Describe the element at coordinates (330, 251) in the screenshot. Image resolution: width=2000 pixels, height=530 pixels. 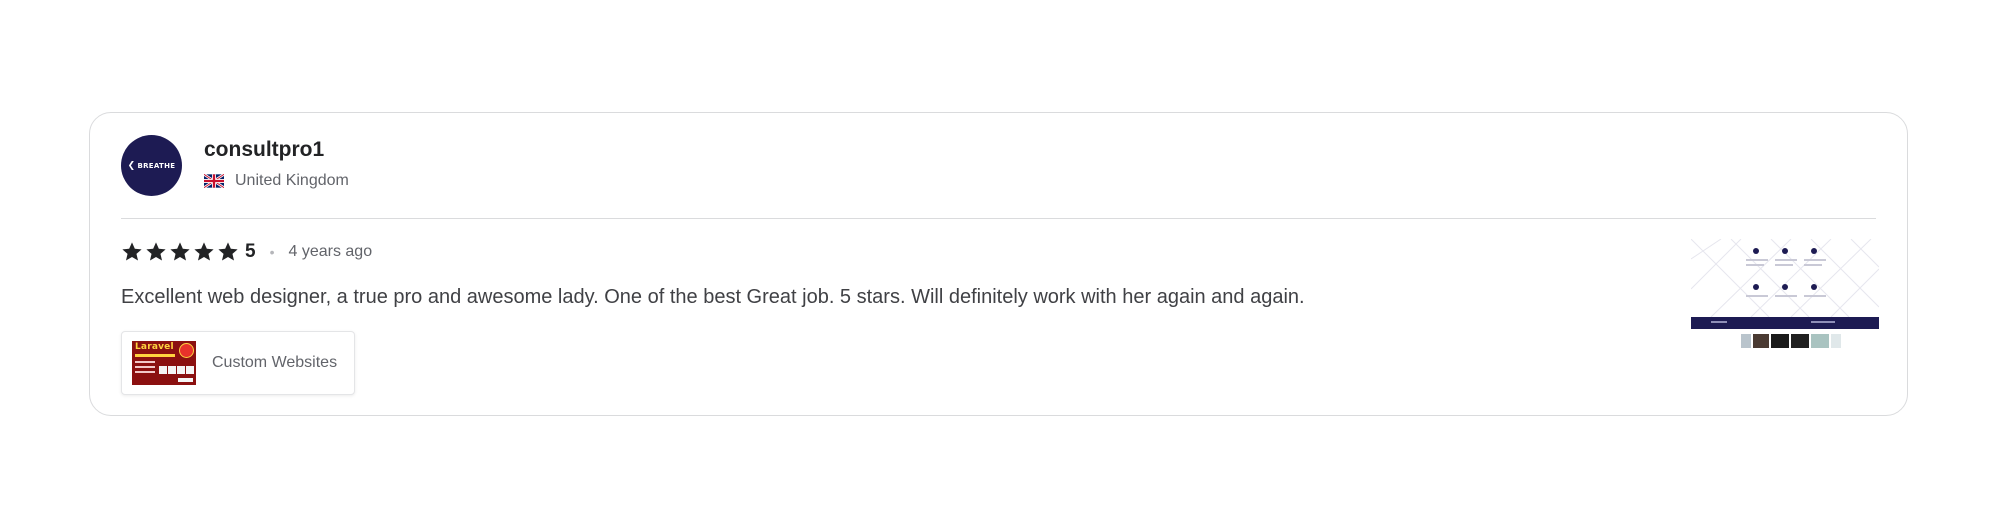
I see `review-date: 4 years ago` at that location.